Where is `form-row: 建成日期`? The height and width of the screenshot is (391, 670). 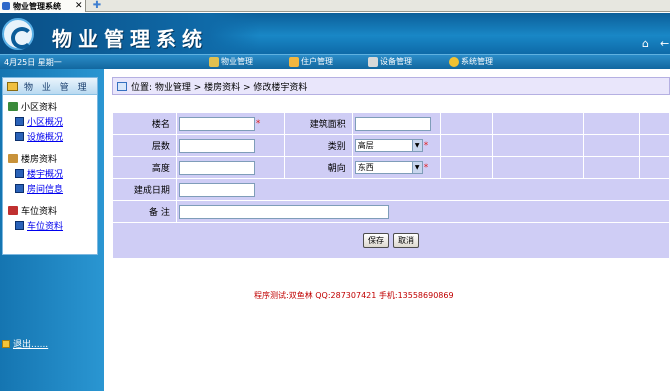 form-row: 建成日期 is located at coordinates (391, 189).